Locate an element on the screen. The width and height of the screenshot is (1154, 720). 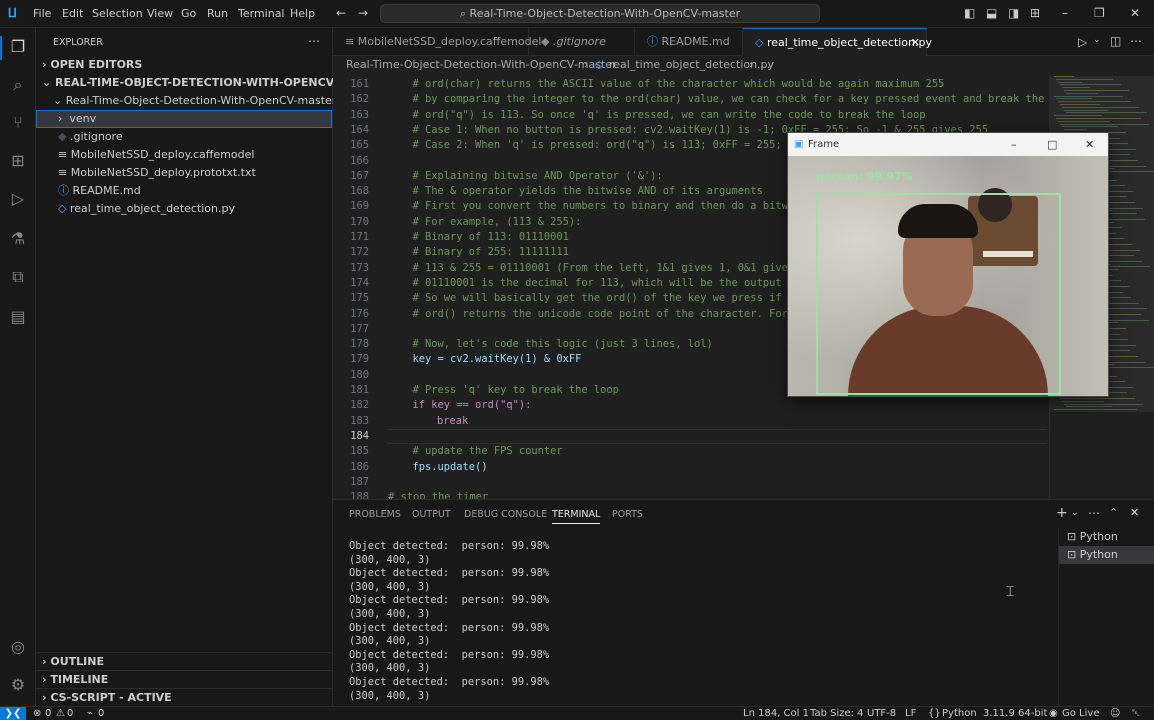
menu-selection: Selection is located at coordinates (117, 13).